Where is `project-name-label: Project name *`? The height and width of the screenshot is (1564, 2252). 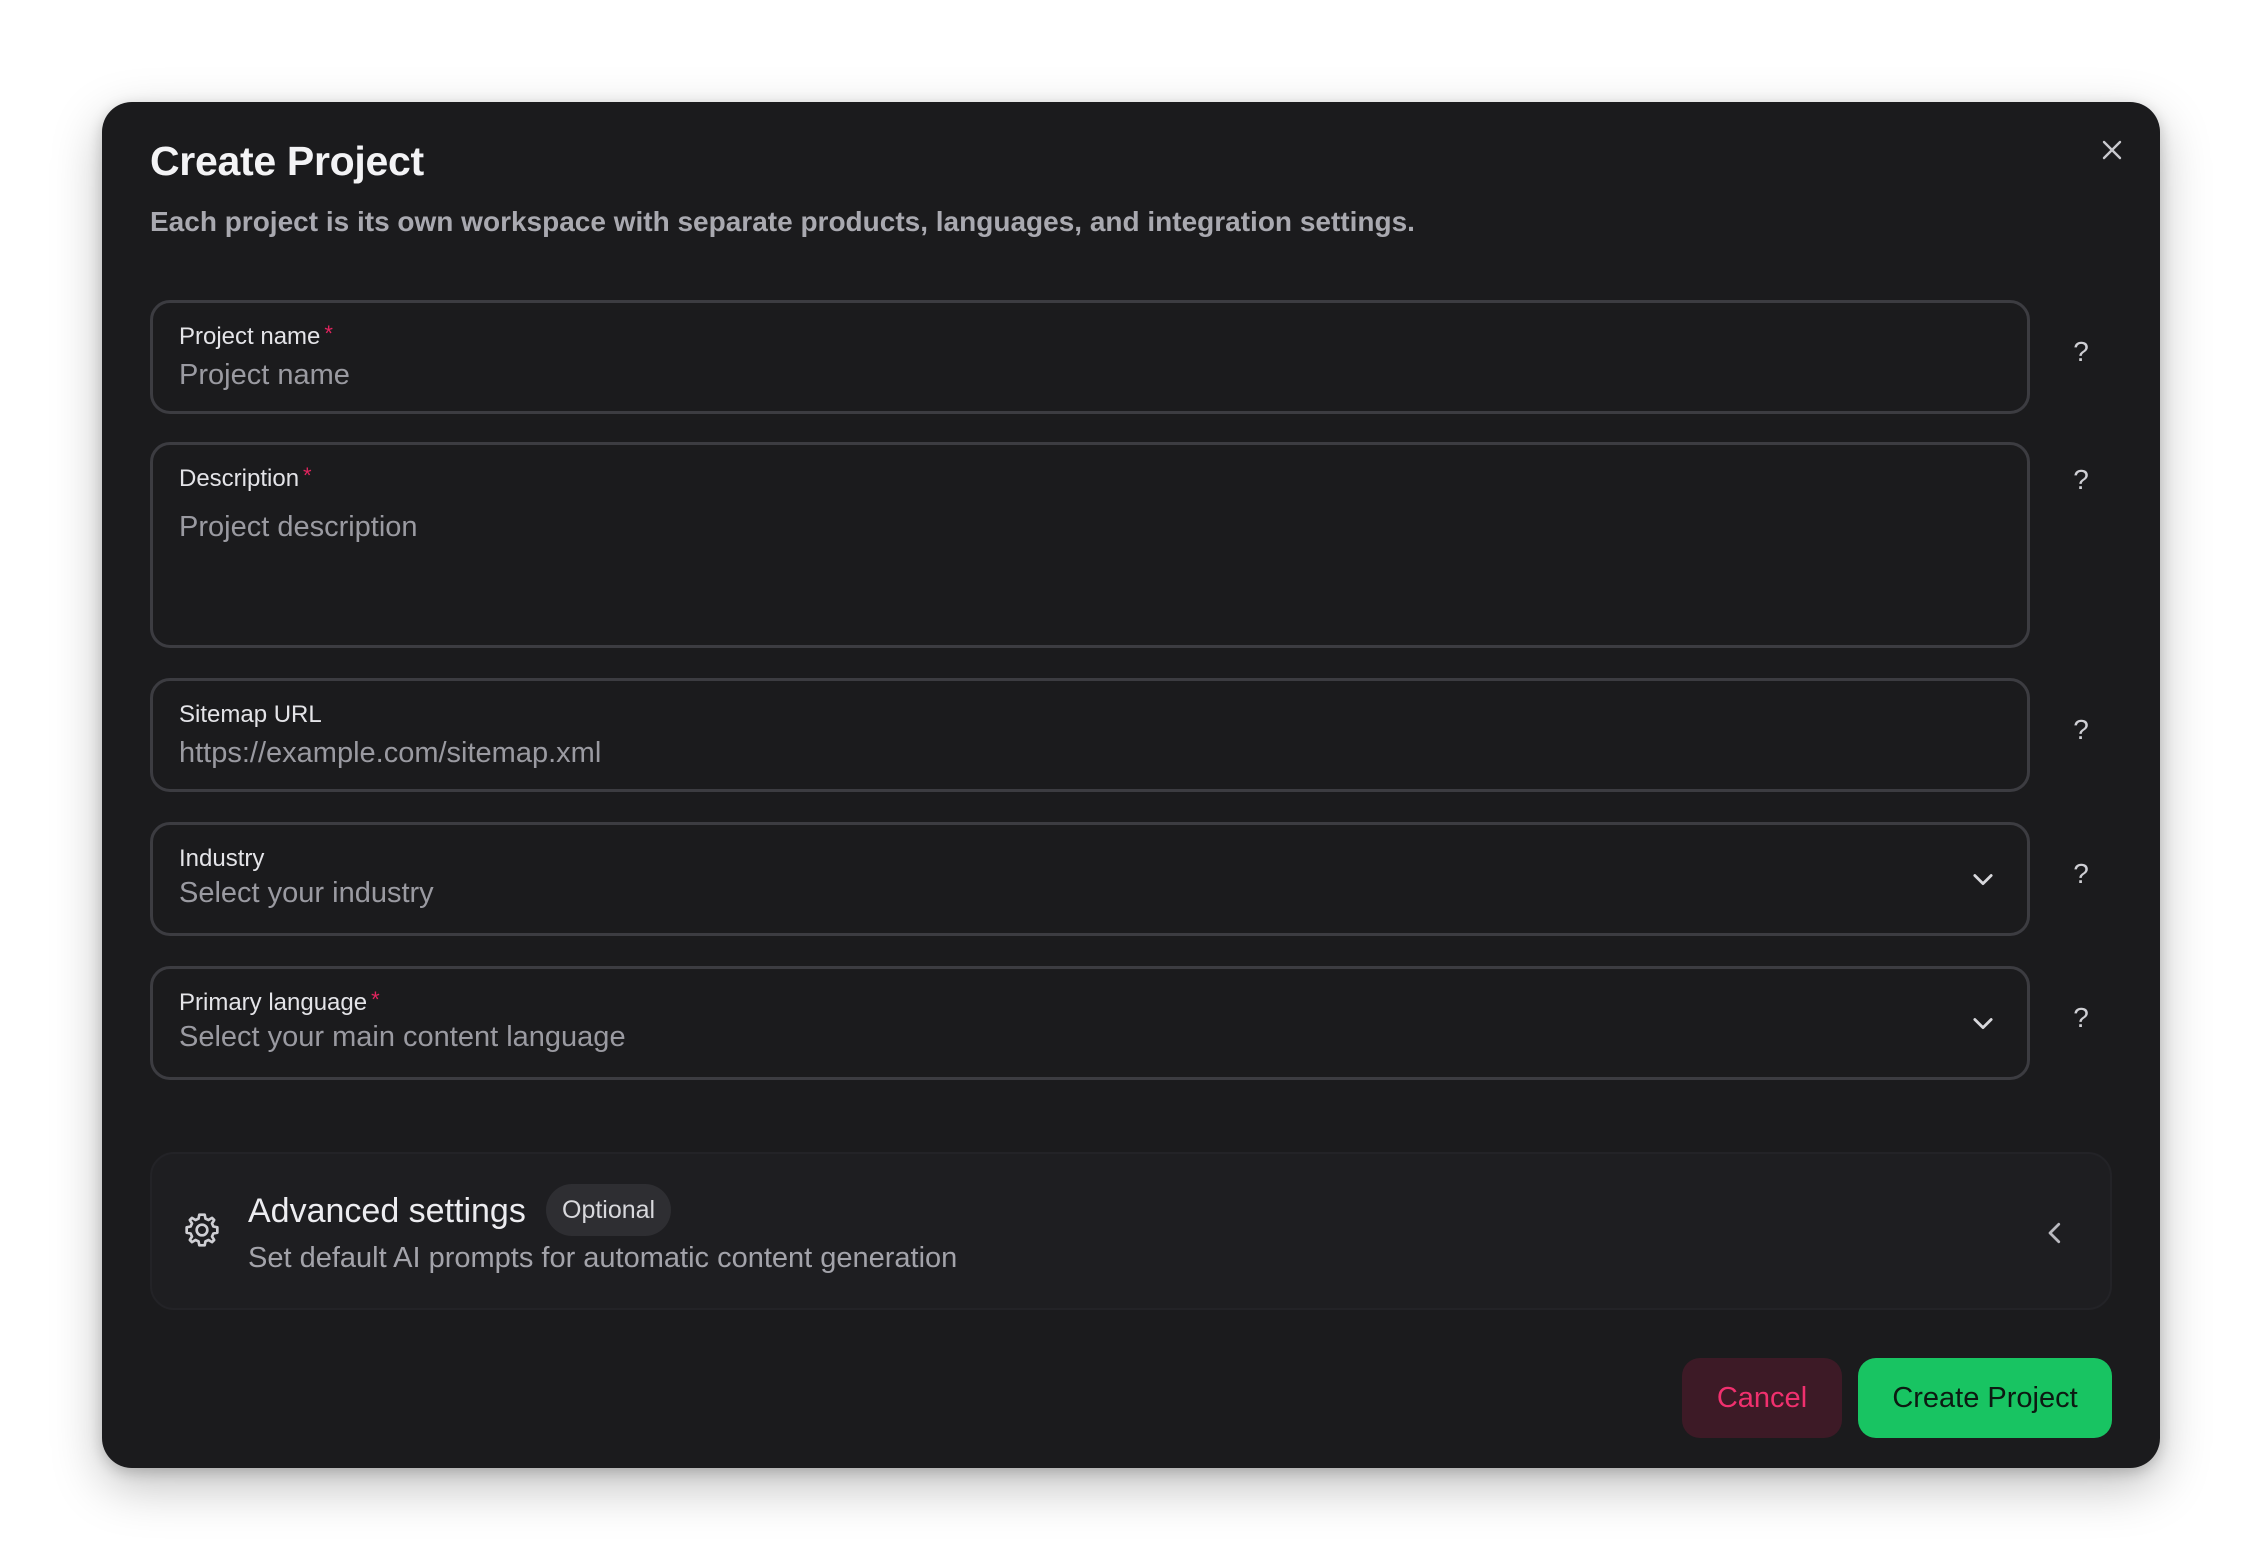
project-name-label: Project name * is located at coordinates (256, 335).